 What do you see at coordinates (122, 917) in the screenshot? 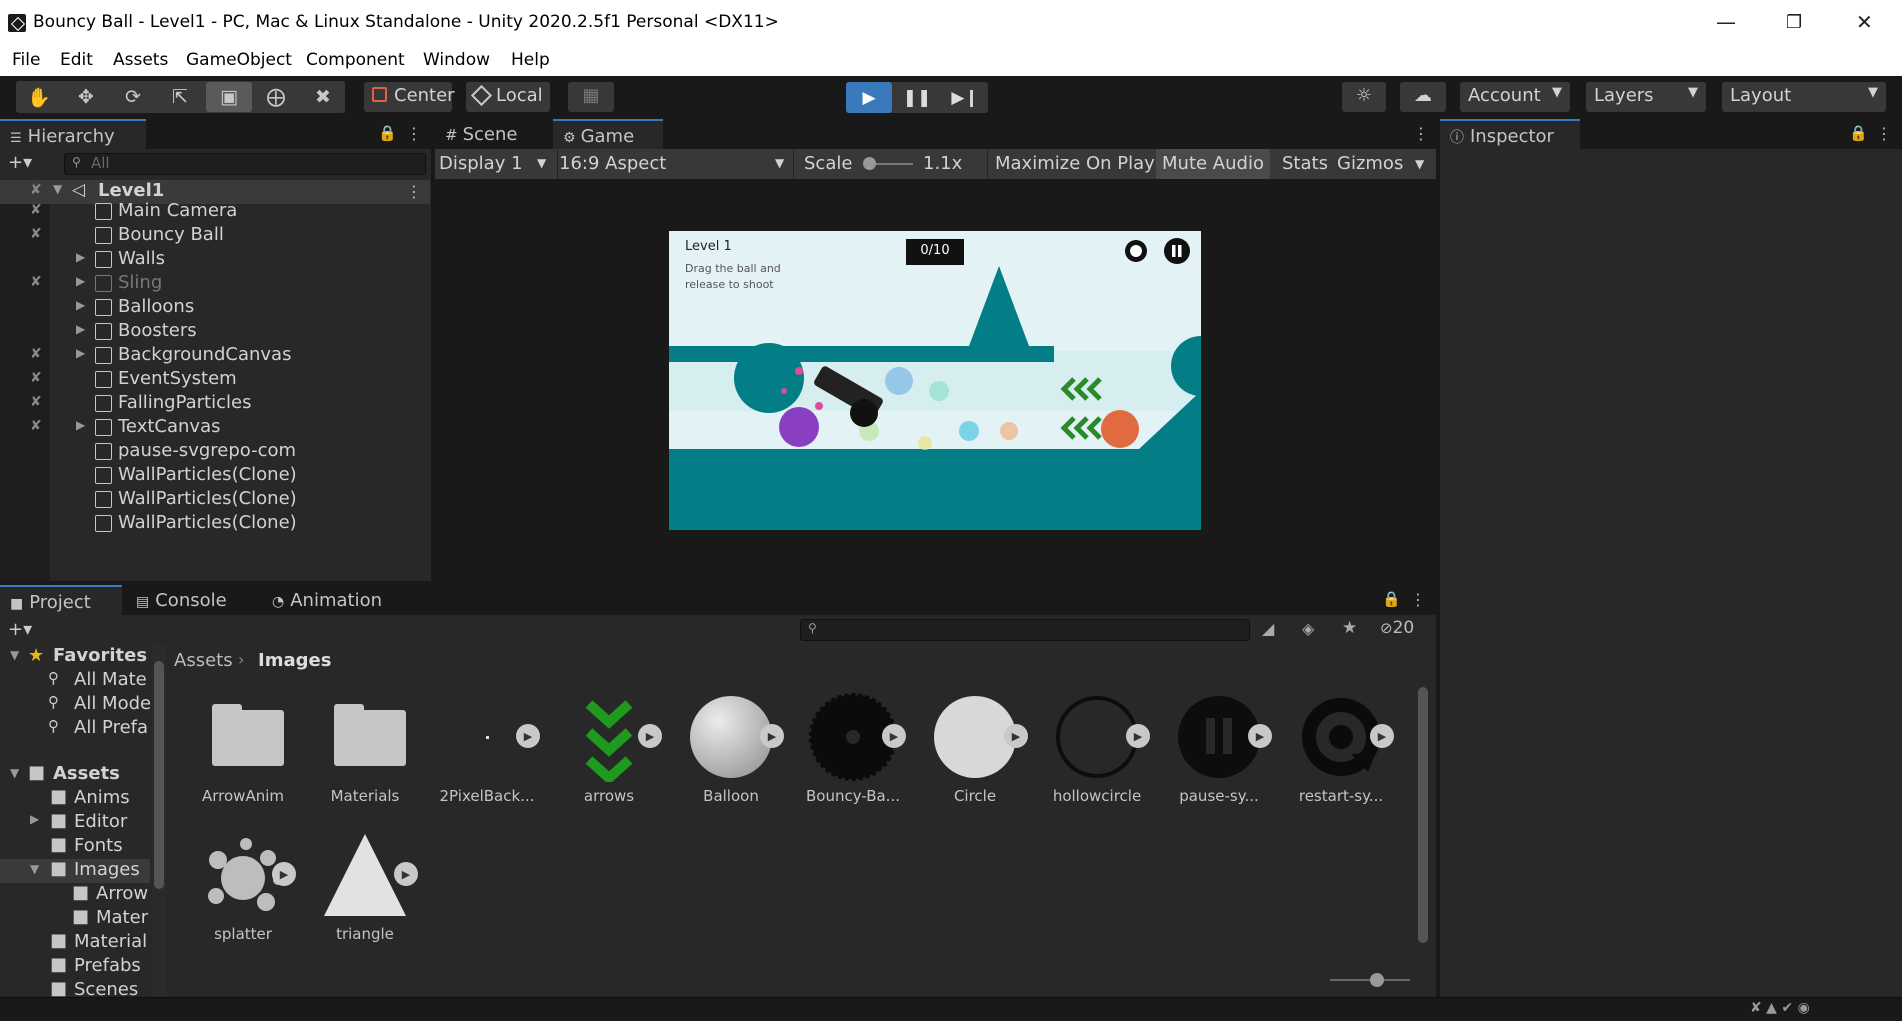
I see `folder-item: Mater` at bounding box center [122, 917].